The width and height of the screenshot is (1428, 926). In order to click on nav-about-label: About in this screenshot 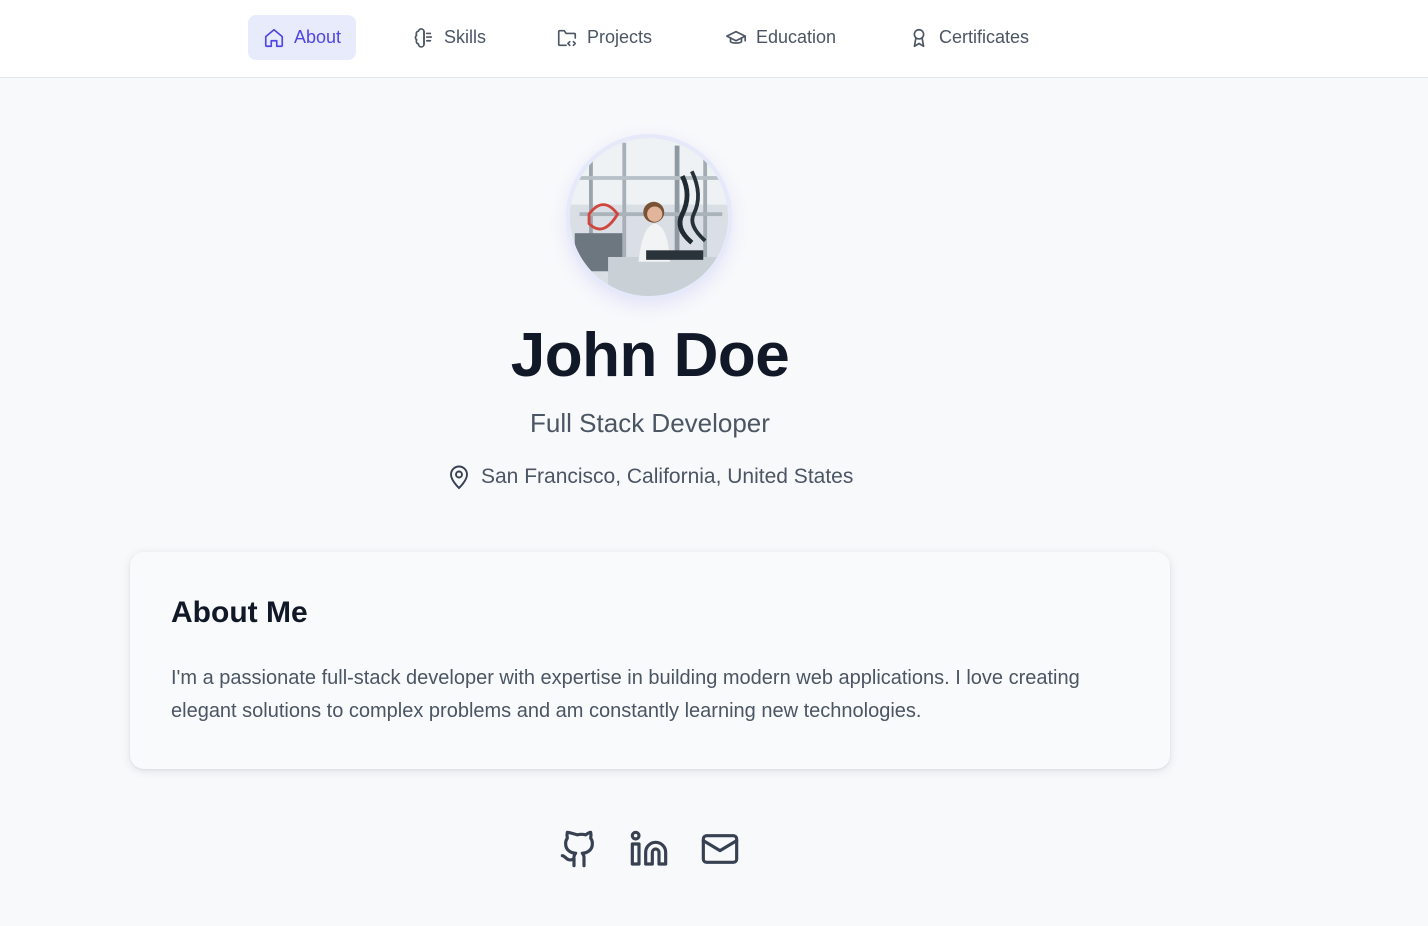, I will do `click(318, 37)`.